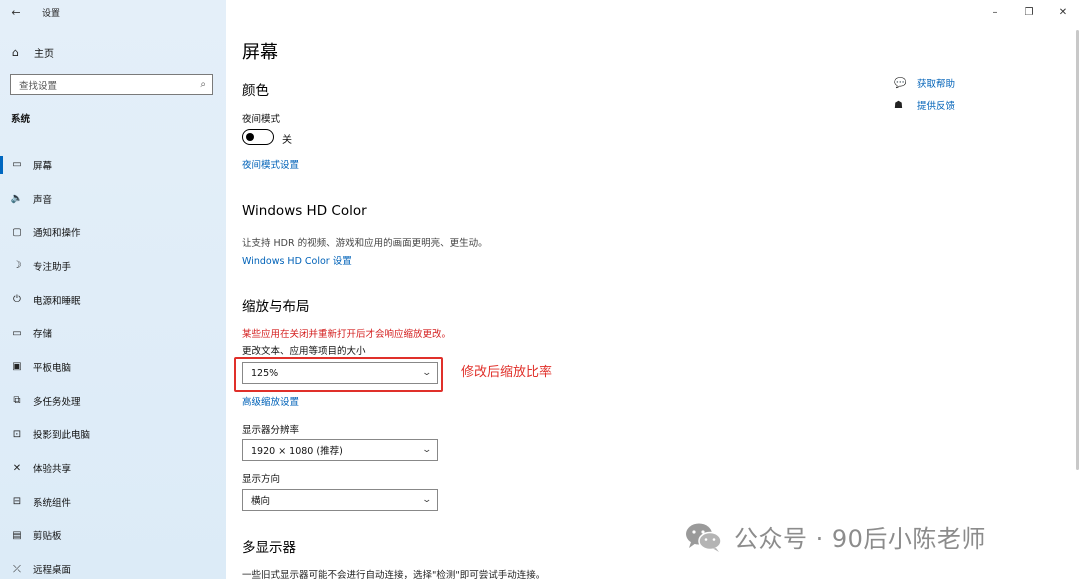 Image resolution: width=1080 pixels, height=579 pixels. Describe the element at coordinates (17, 468) in the screenshot. I see `share-icon: ✕` at that location.